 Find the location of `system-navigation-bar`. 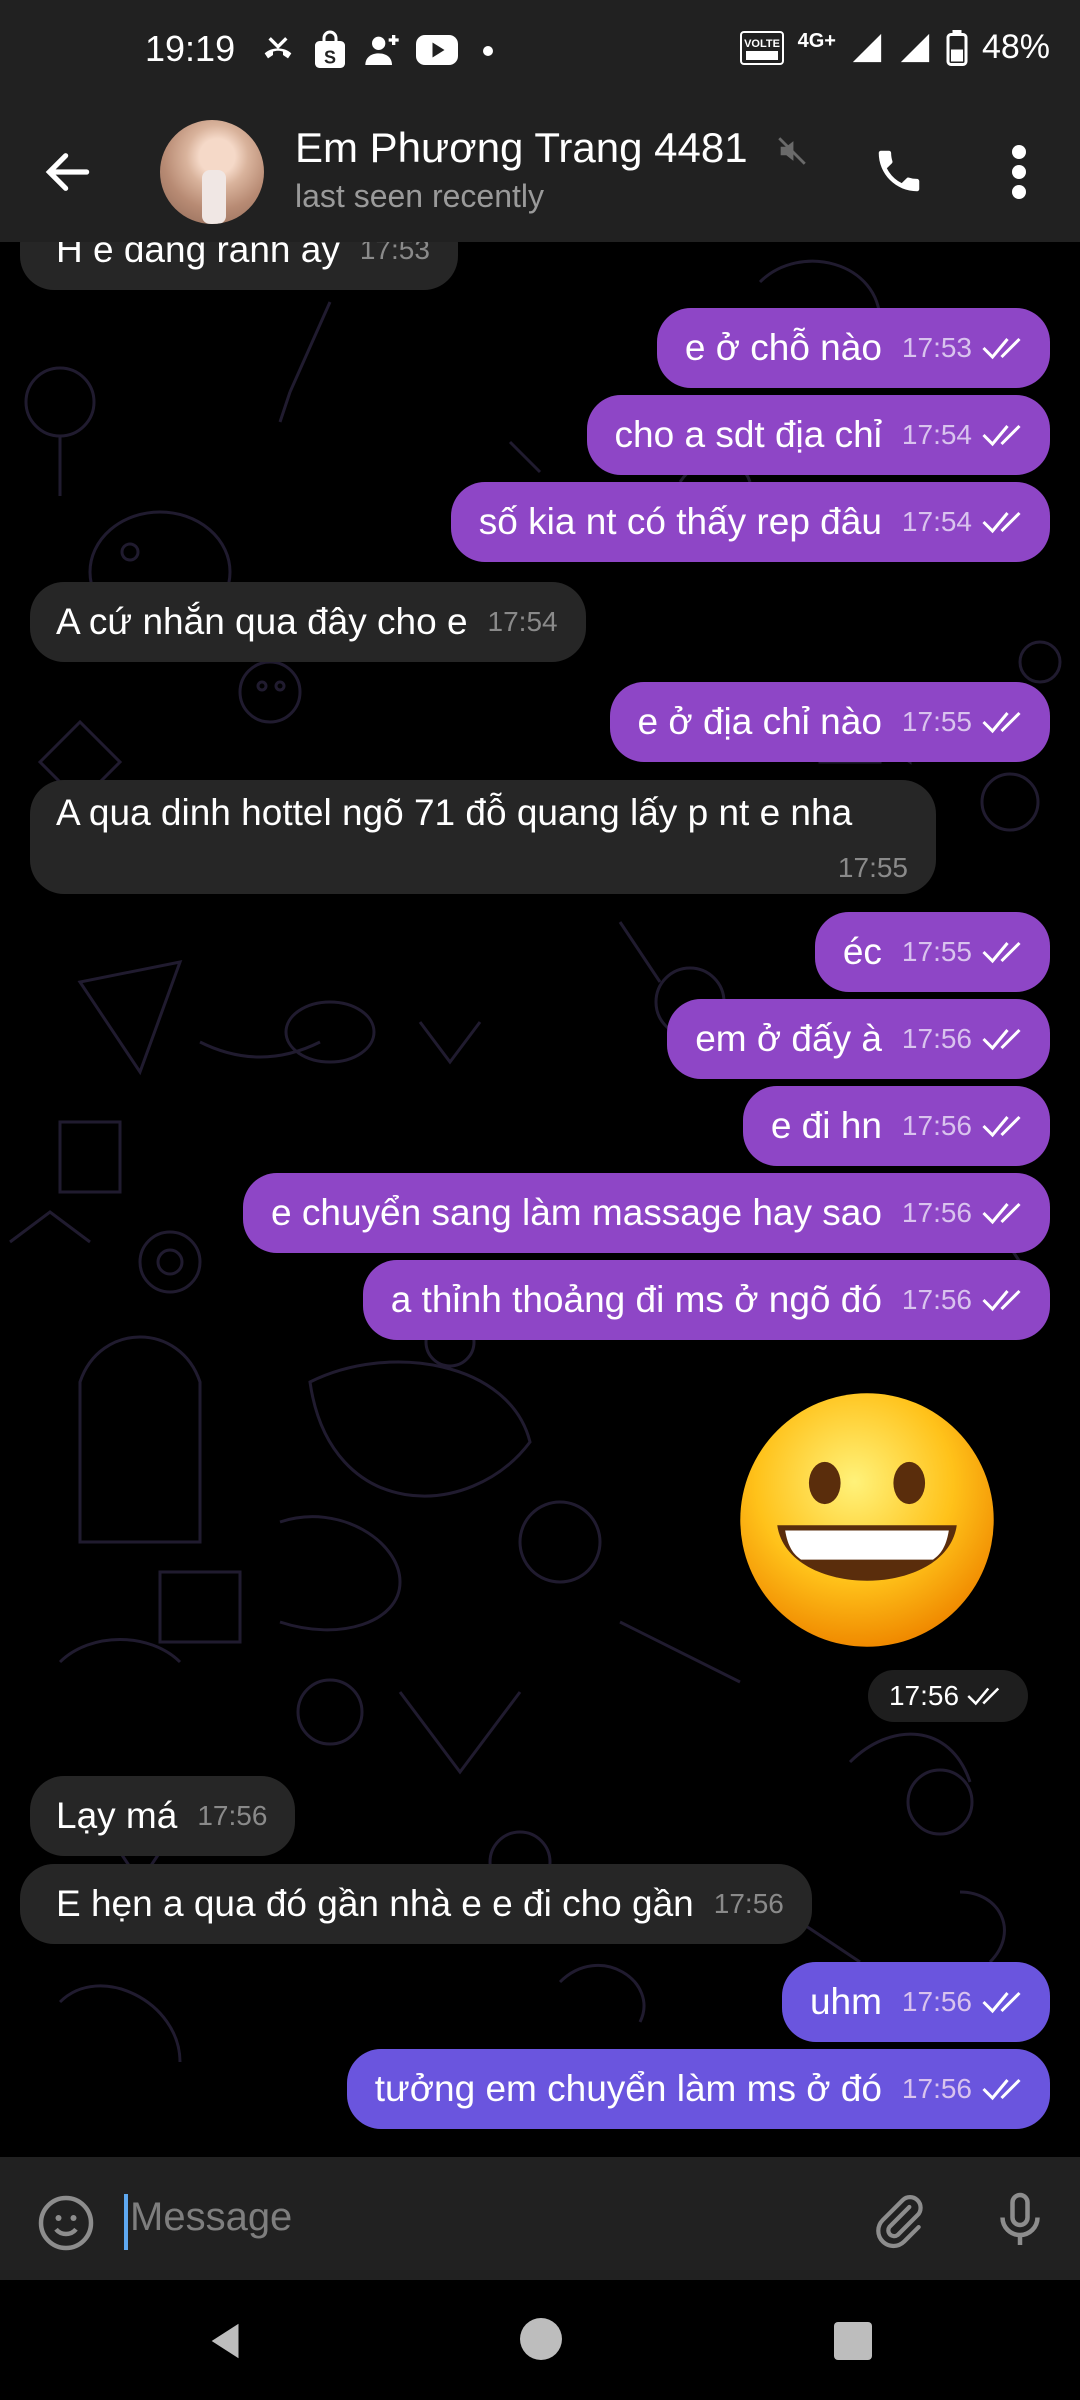

system-navigation-bar is located at coordinates (540, 2340).